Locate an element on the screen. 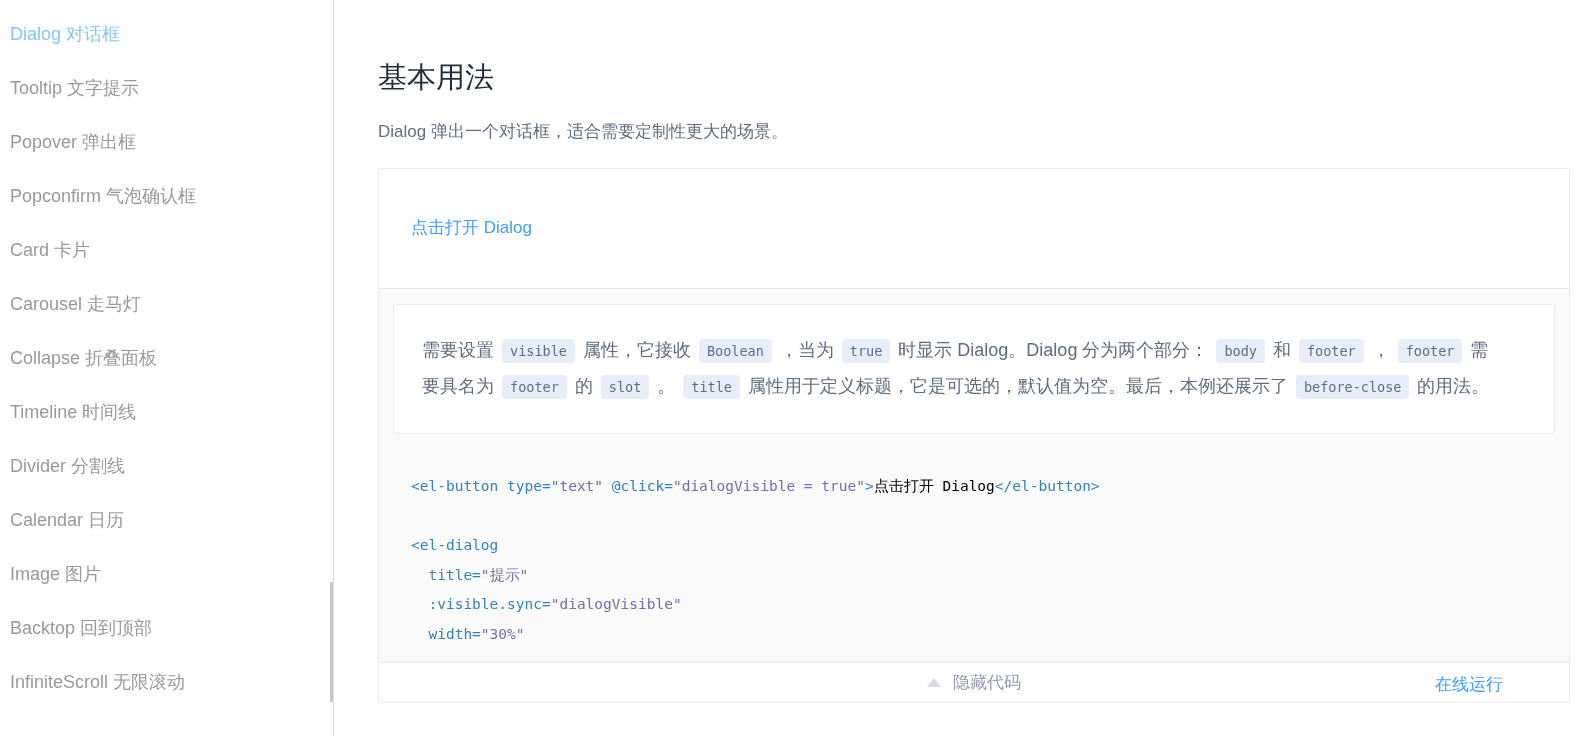 This screenshot has width=1594, height=736. code-line: <el-button type="text" @click="dialogVisible = true">点击打开 Dialog</el-button> is located at coordinates (756, 487).